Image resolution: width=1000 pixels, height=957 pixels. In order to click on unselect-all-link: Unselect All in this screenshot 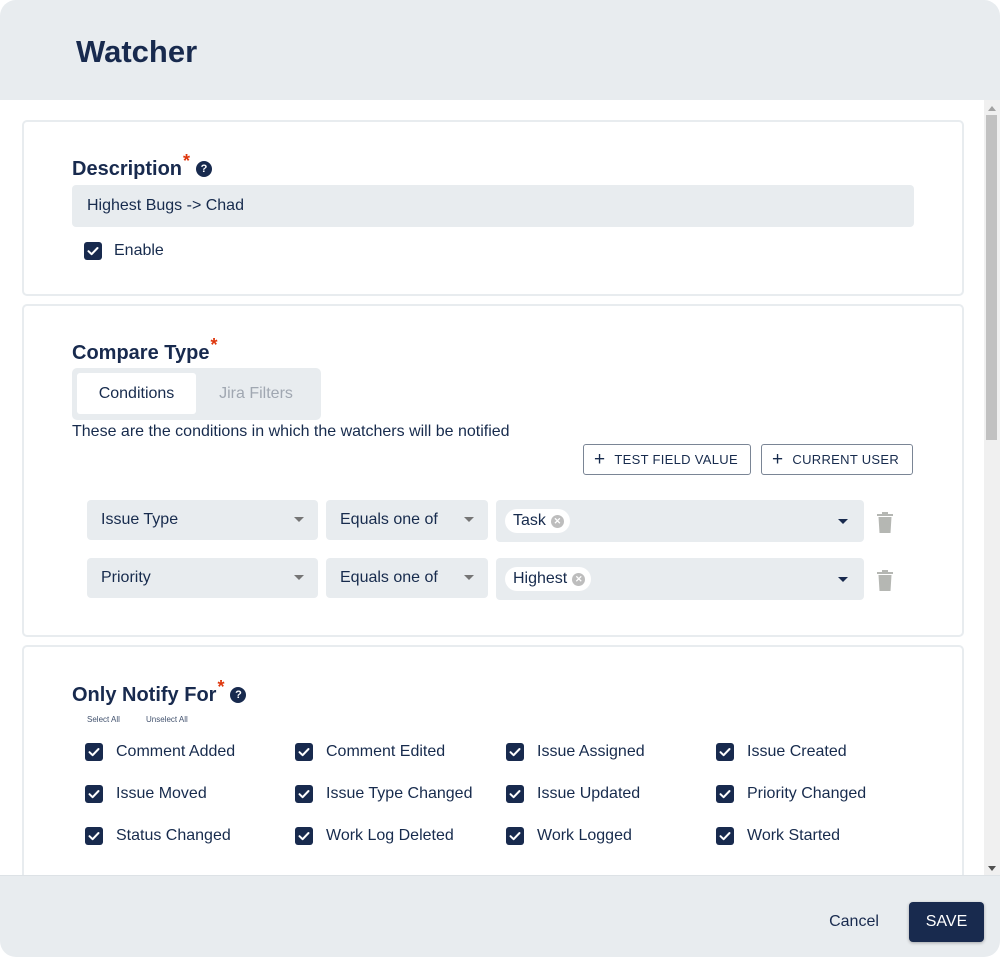, I will do `click(167, 719)`.